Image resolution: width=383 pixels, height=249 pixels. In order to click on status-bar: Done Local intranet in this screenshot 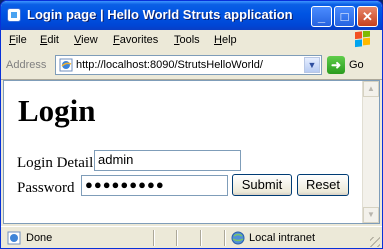, I will do `click(191, 237)`.